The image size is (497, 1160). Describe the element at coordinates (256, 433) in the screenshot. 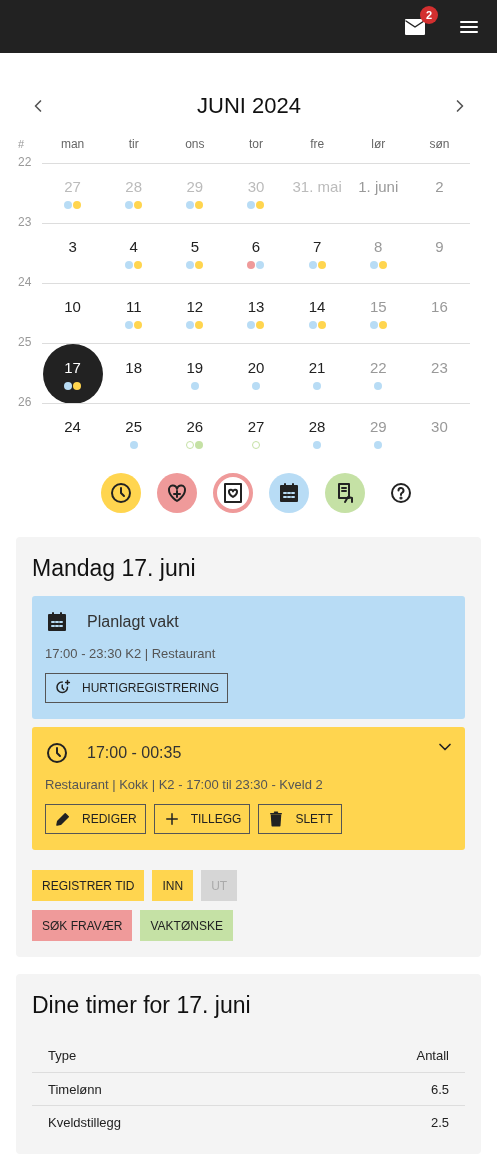

I see `calendar-day: 27` at that location.